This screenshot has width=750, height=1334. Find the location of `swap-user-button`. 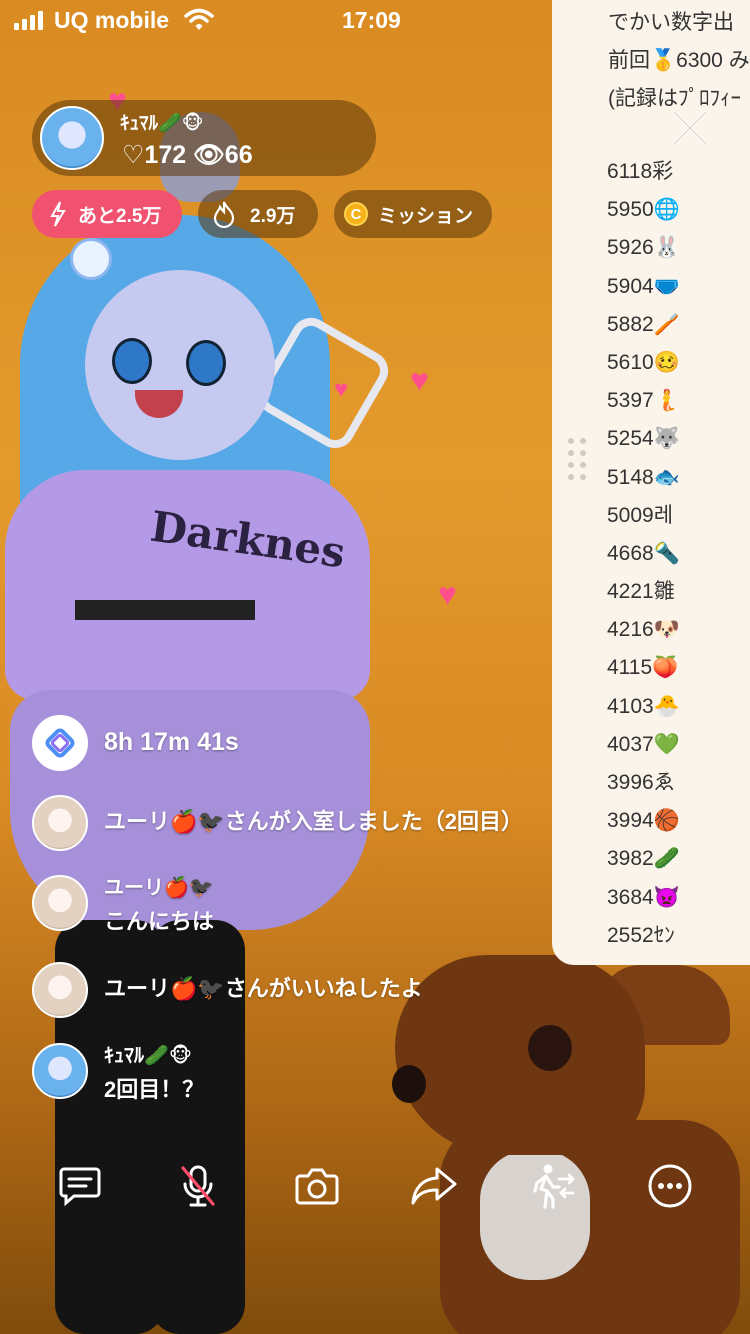

swap-user-button is located at coordinates (553, 1186).